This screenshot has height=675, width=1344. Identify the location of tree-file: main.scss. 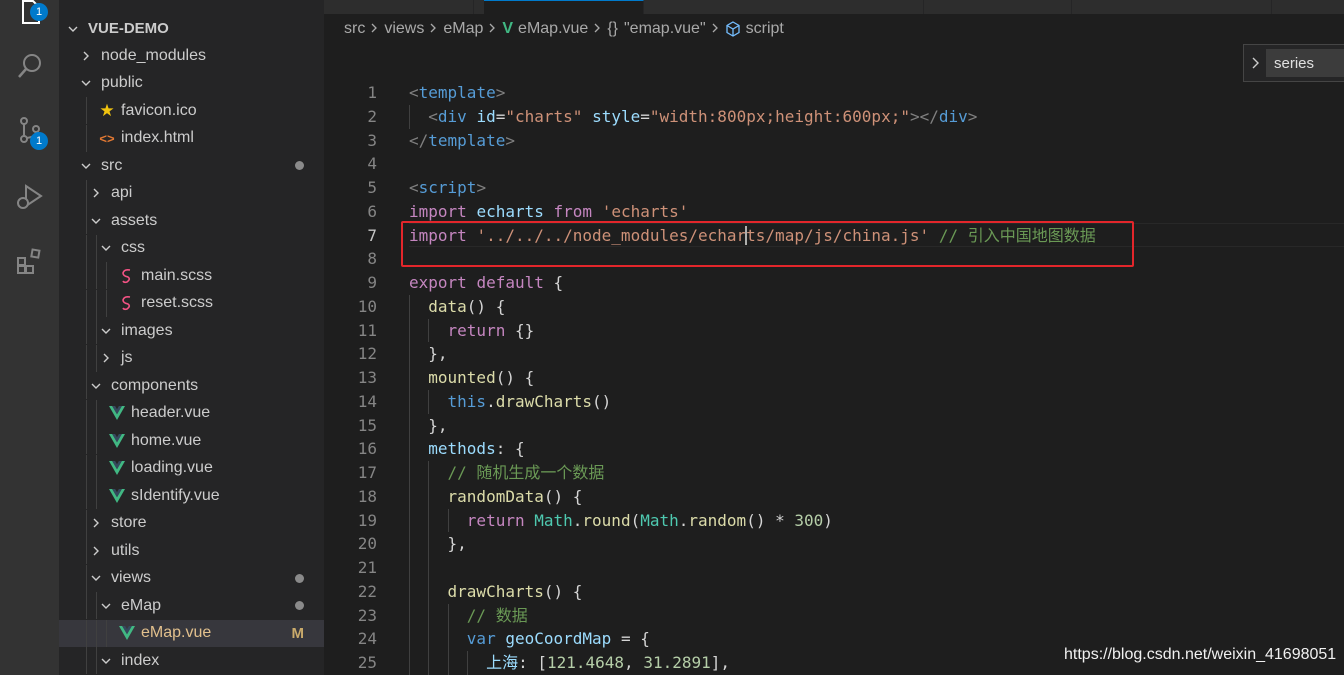
(191, 276).